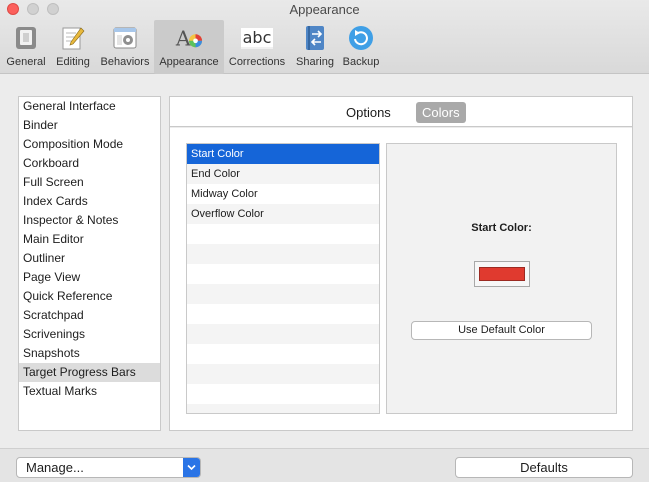 Image resolution: width=649 pixels, height=482 pixels. Describe the element at coordinates (89, 239) in the screenshot. I see `sidebar-item-main-editor: Main Editor` at that location.